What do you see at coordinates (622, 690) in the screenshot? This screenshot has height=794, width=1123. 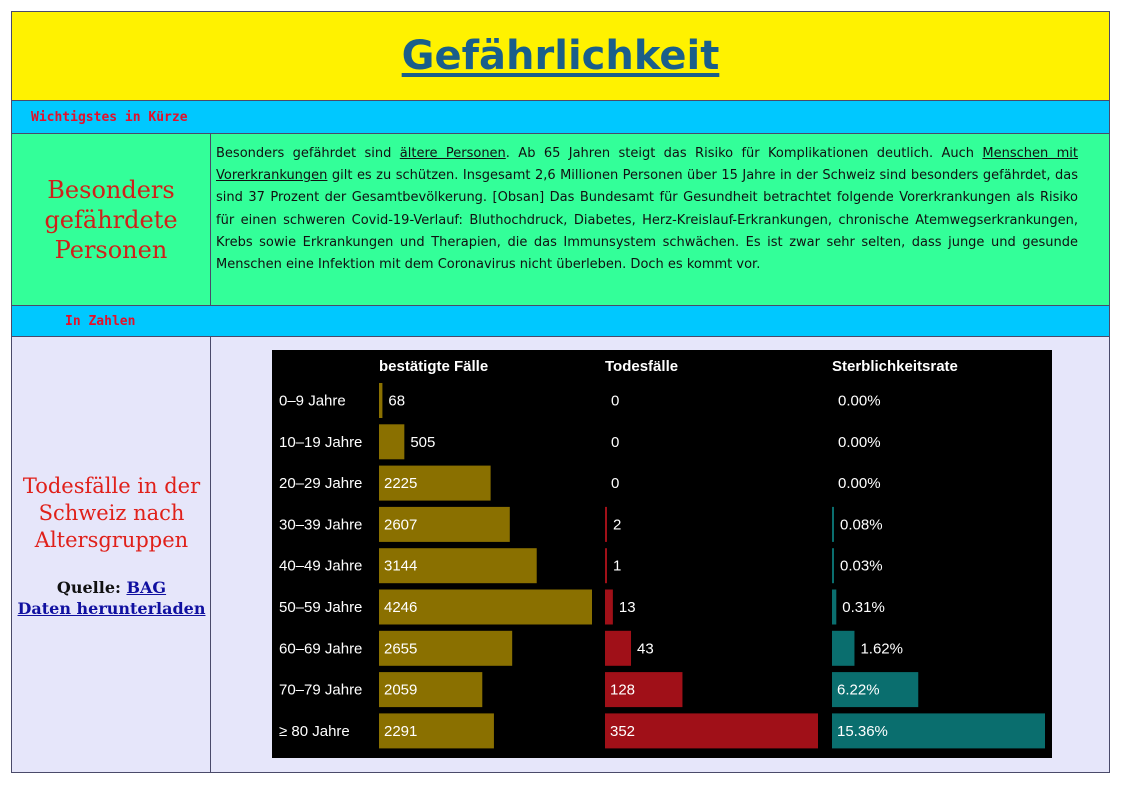 I see `data-label: 128` at bounding box center [622, 690].